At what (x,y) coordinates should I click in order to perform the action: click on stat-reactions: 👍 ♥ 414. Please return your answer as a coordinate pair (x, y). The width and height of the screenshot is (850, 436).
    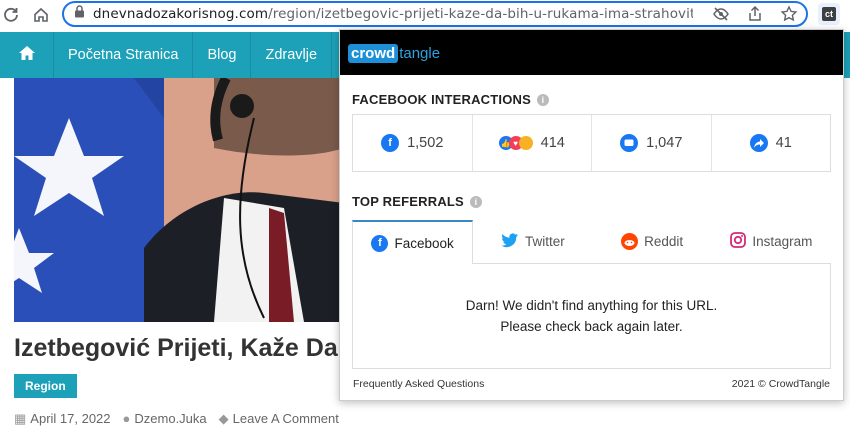
    Looking at the image, I should click on (532, 143).